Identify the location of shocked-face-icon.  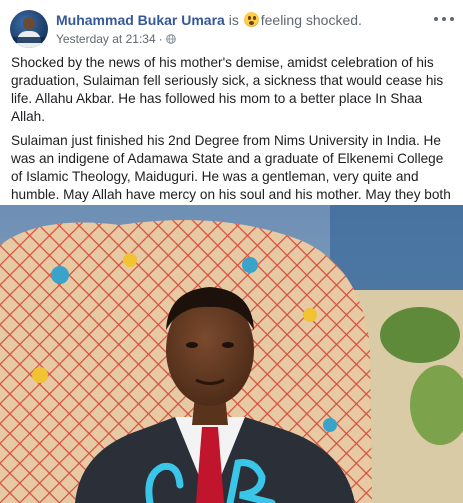
(251, 19).